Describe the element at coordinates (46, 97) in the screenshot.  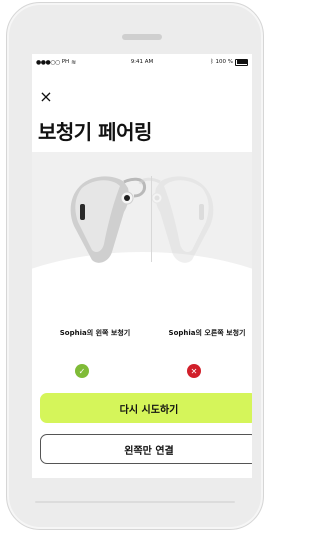
I see `close-icon: ×` at that location.